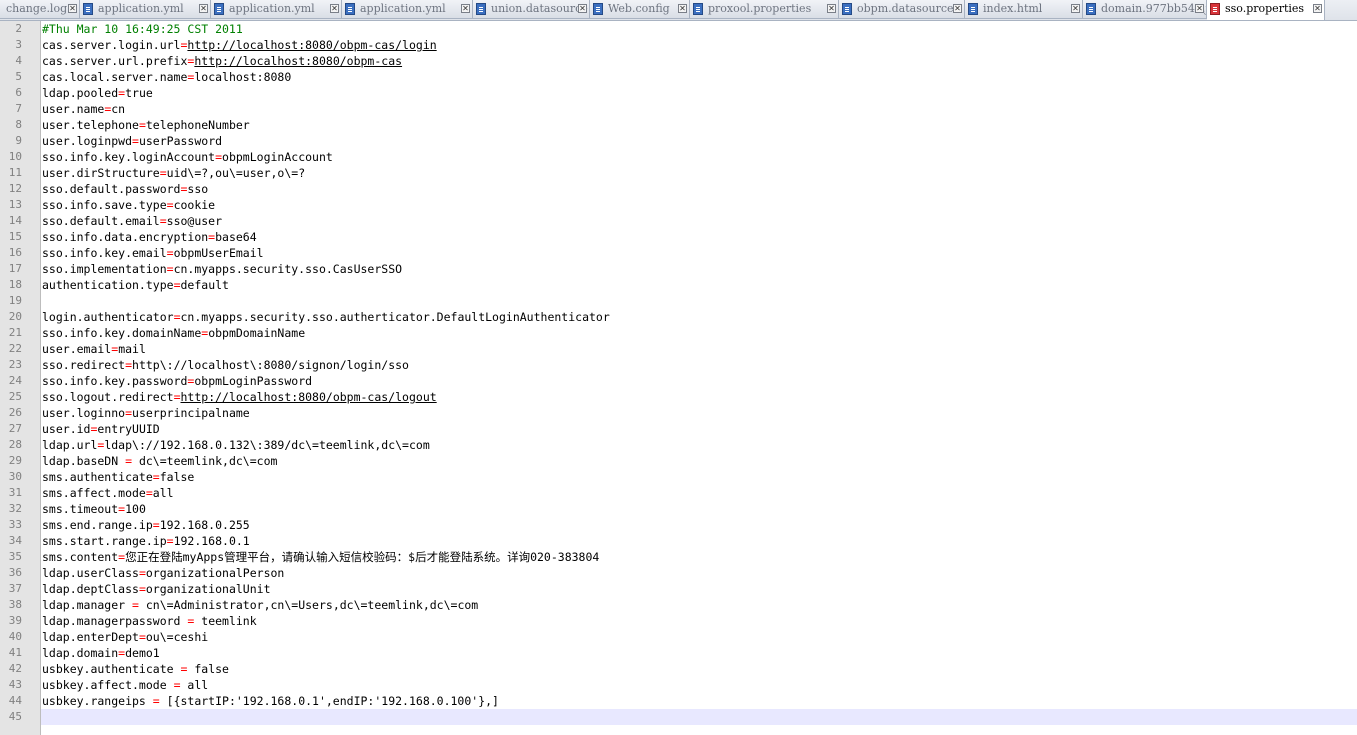  What do you see at coordinates (115, 61) in the screenshot?
I see `property-key: cas.server.url.prefix` at bounding box center [115, 61].